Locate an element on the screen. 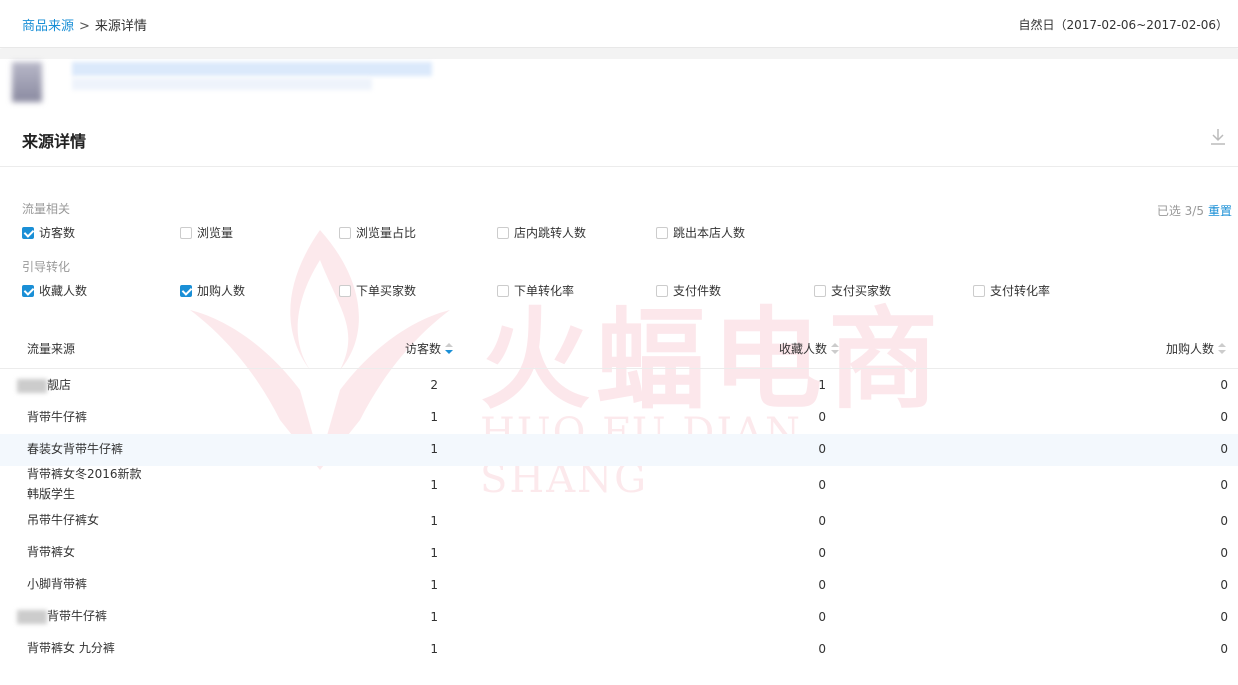  table-row: 背带裤女 九分裤 1 0 0 is located at coordinates (619, 650).